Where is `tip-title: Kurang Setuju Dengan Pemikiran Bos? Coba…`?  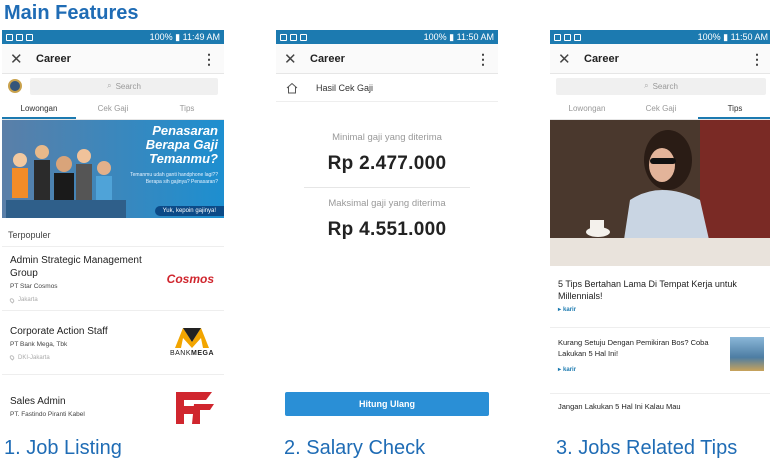 tip-title: Kurang Setuju Dengan Pemikiran Bos? Coba… is located at coordinates (633, 348).